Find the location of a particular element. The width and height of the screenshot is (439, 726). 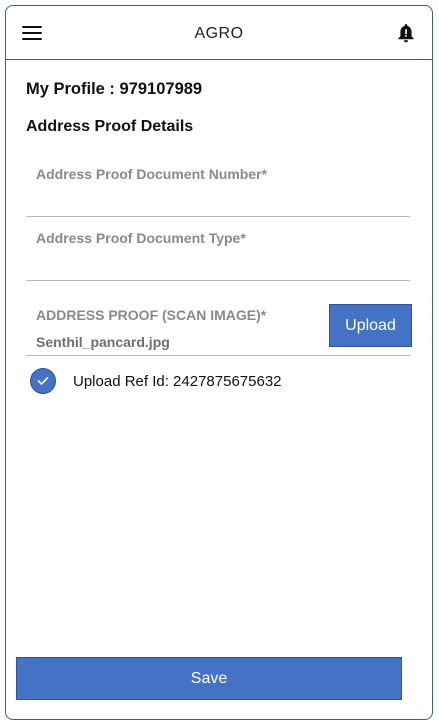

upload-ref-row: Upload Ref Id: 2427875675632 is located at coordinates (156, 381).